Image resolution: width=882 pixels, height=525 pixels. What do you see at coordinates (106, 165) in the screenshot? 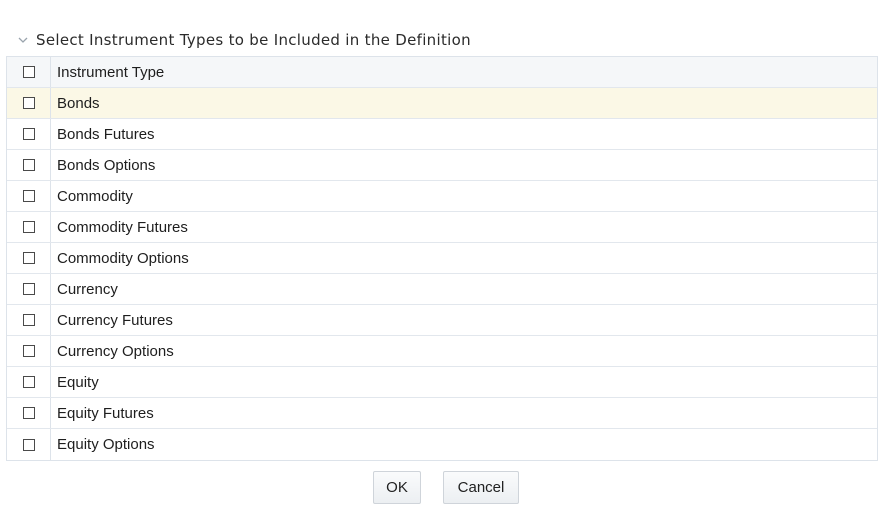
I see `row-label: Bonds Options` at bounding box center [106, 165].